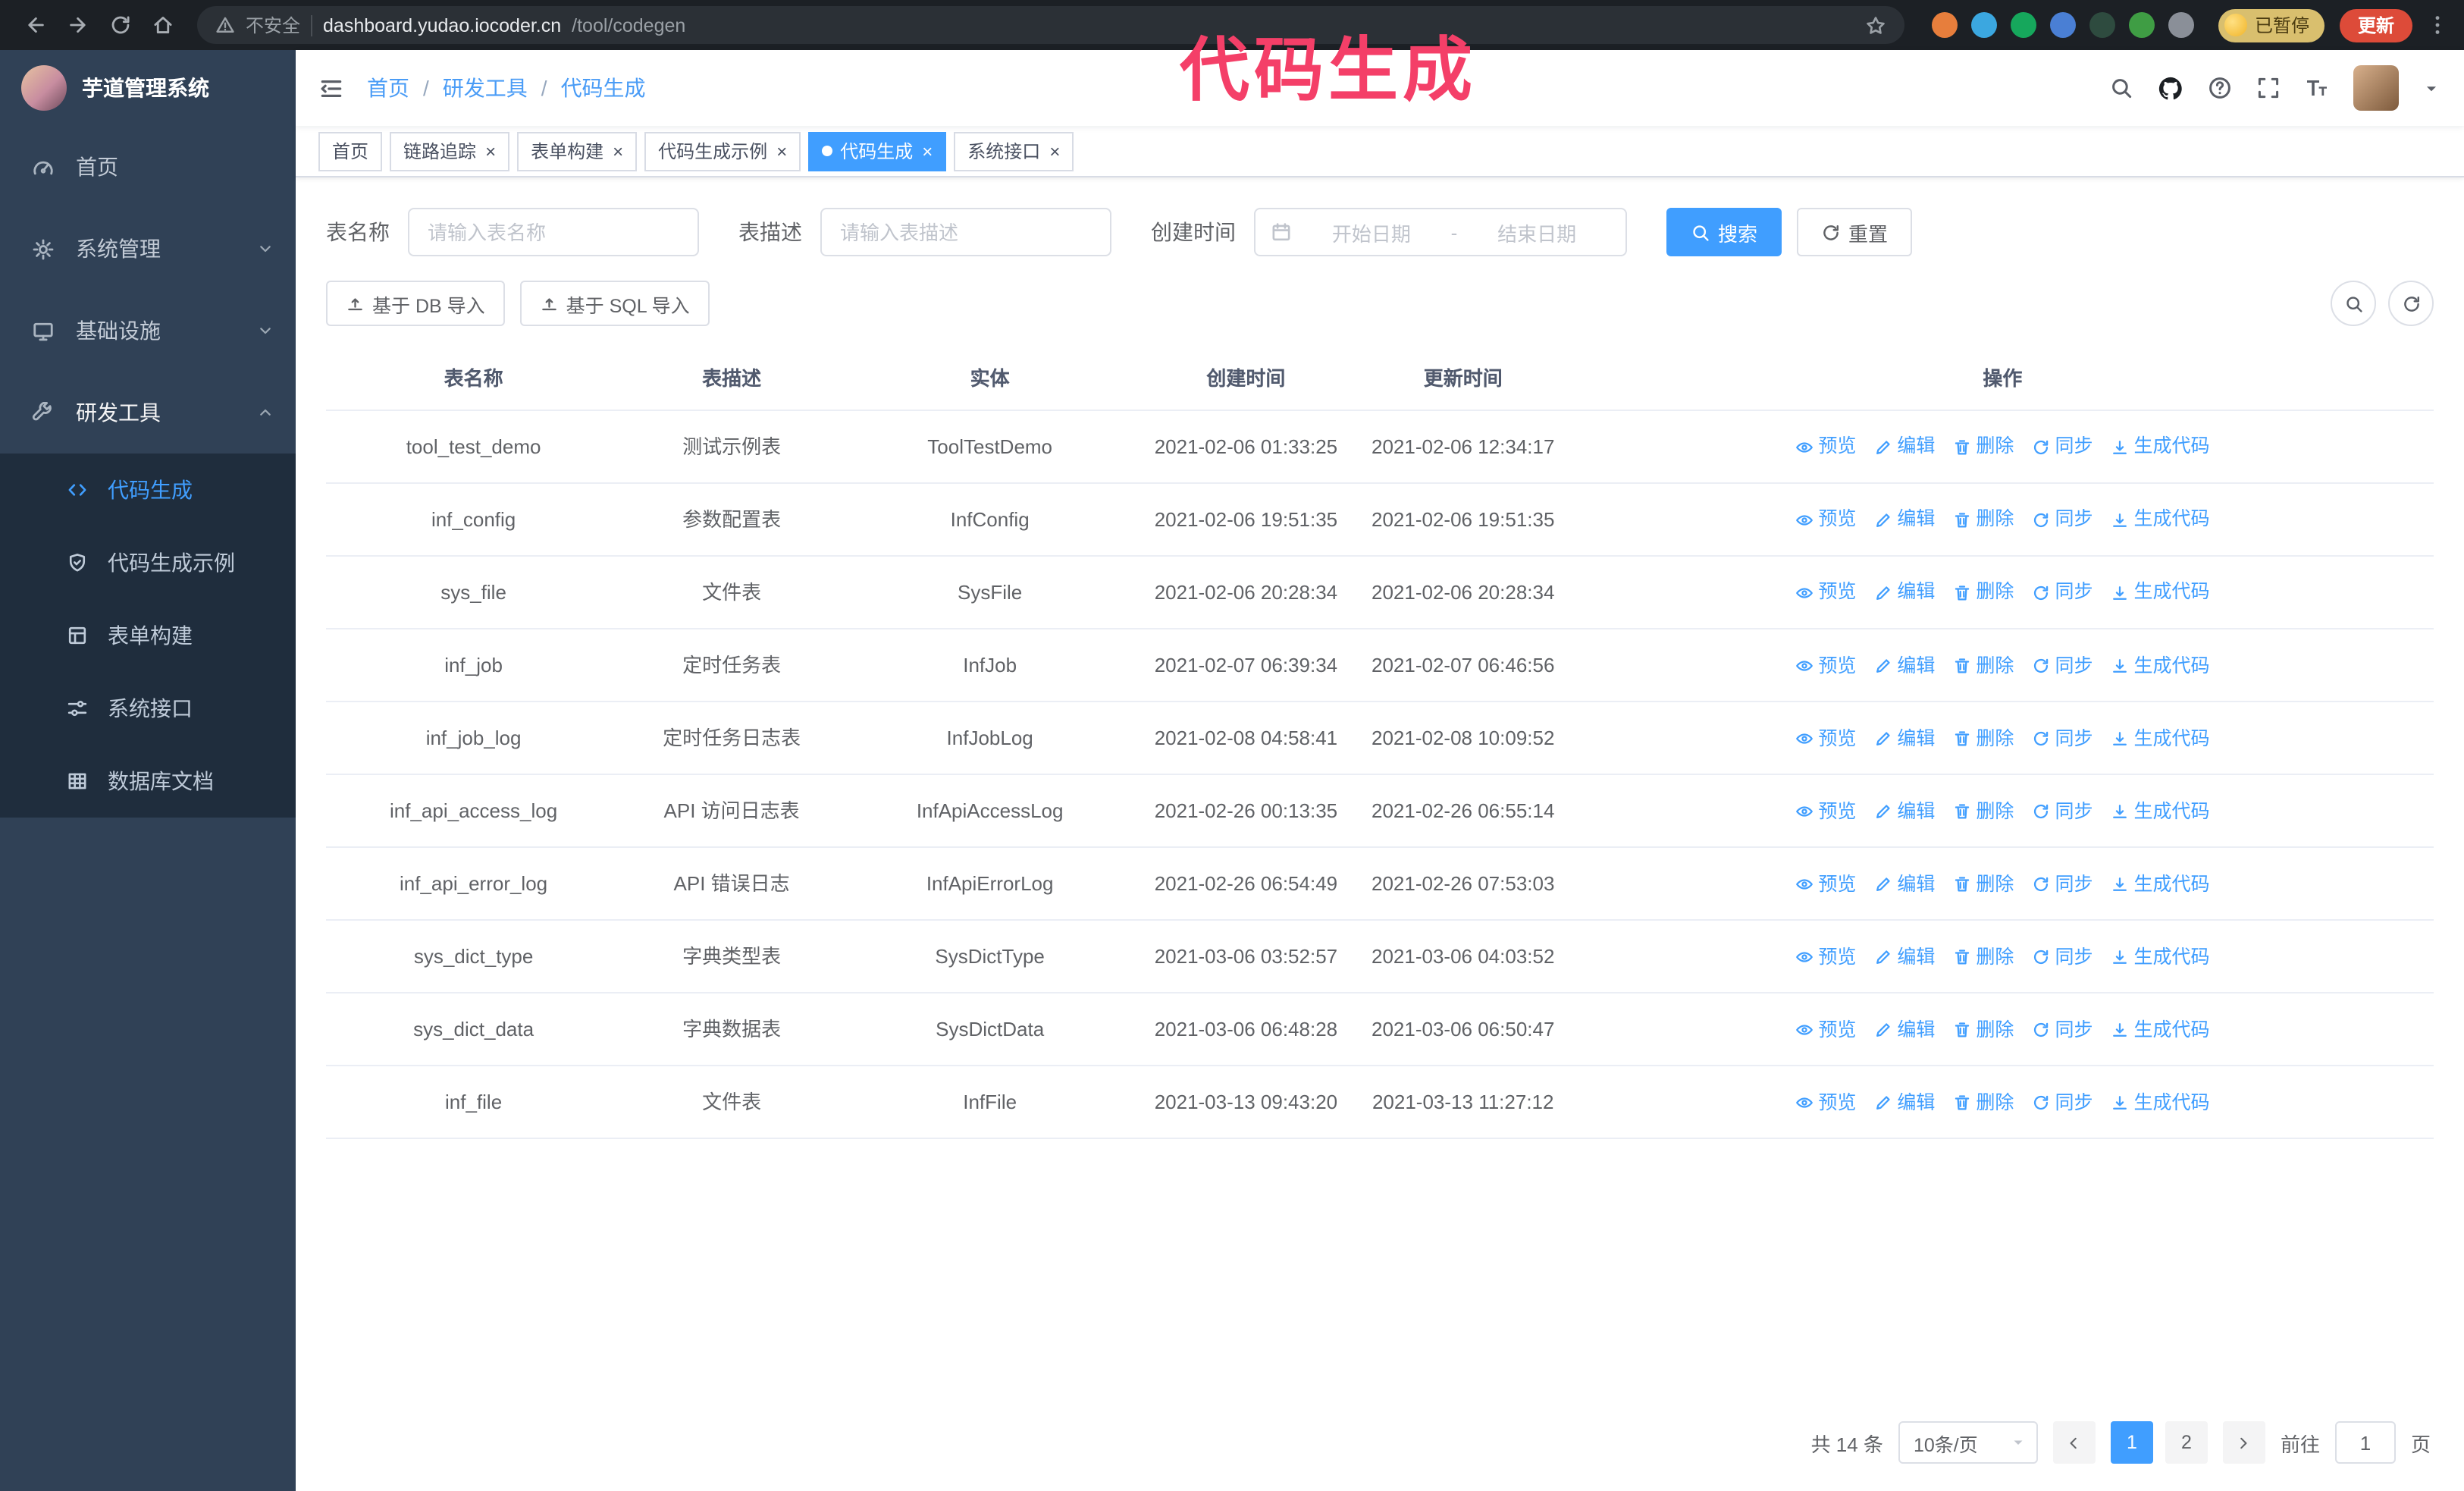 The image size is (2464, 1491). I want to click on sidebar-subitem: 代码生成示例, so click(148, 562).